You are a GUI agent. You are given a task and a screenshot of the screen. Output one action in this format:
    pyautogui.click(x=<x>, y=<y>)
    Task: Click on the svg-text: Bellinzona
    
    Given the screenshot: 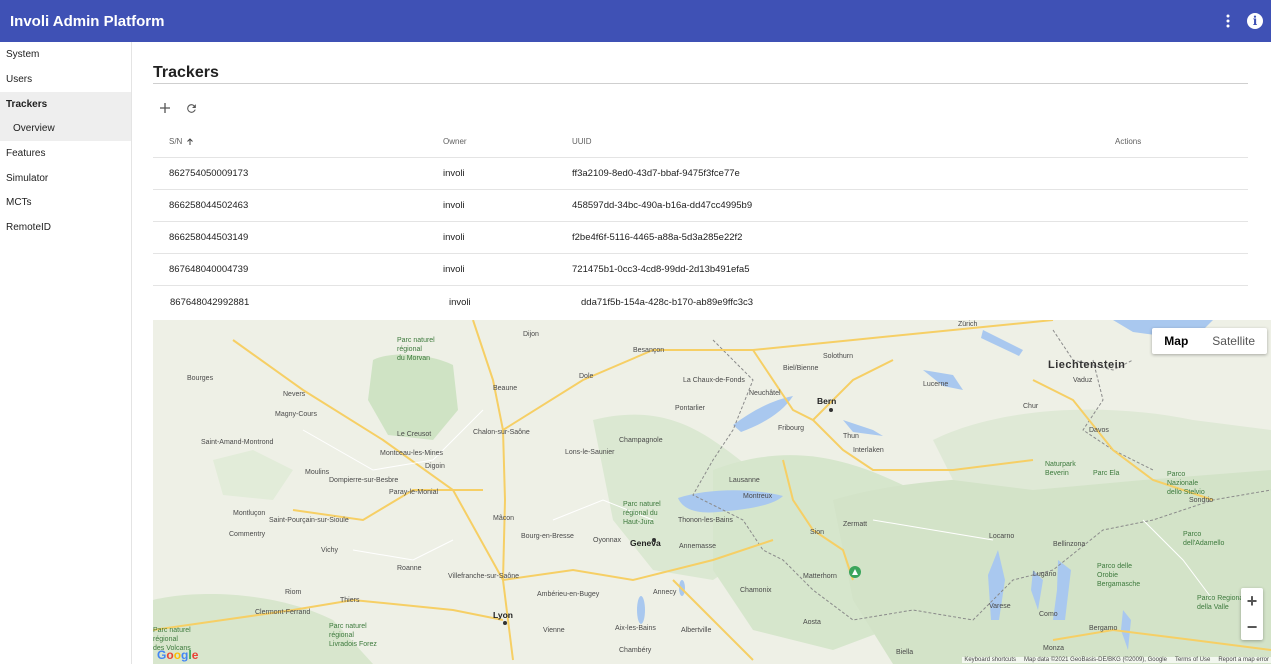 What is the action you would take?
    pyautogui.click(x=1069, y=544)
    